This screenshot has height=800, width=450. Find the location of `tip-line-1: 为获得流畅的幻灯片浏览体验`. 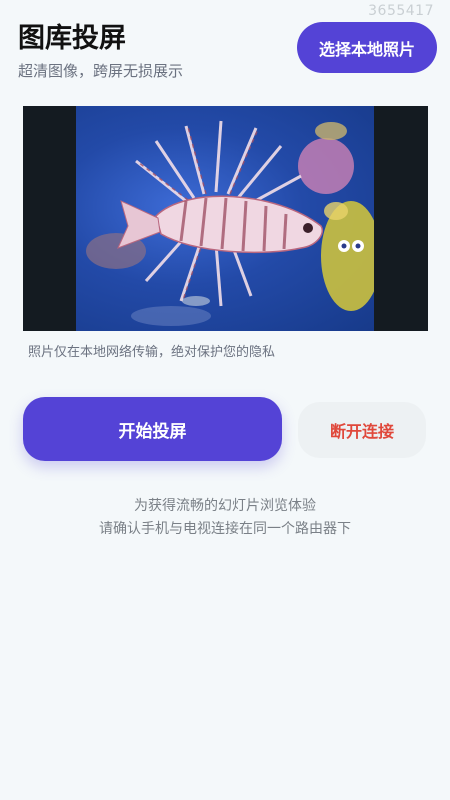

tip-line-1: 为获得流畅的幻灯片浏览体验 is located at coordinates (225, 506).